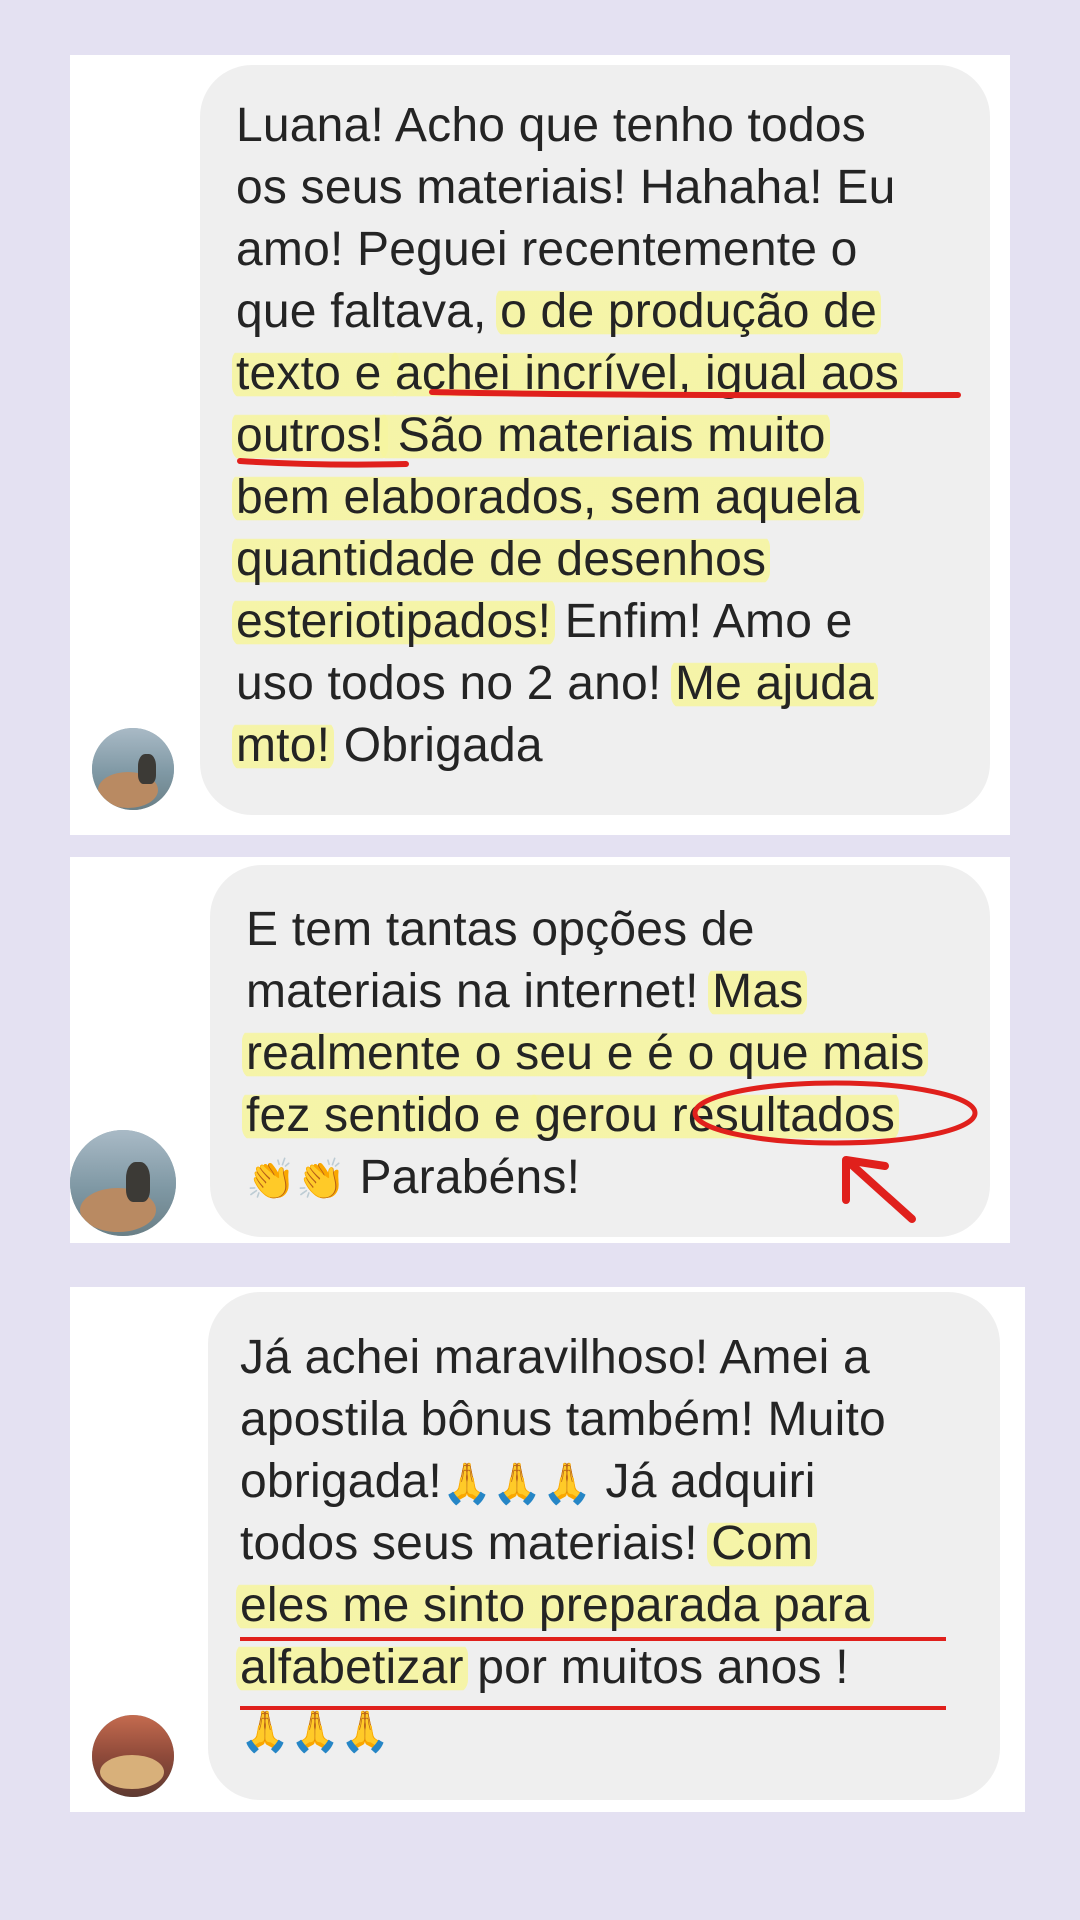 This screenshot has width=1080, height=1920. Describe the element at coordinates (758, 991) in the screenshot. I see `highlighted-text: Mas` at that location.